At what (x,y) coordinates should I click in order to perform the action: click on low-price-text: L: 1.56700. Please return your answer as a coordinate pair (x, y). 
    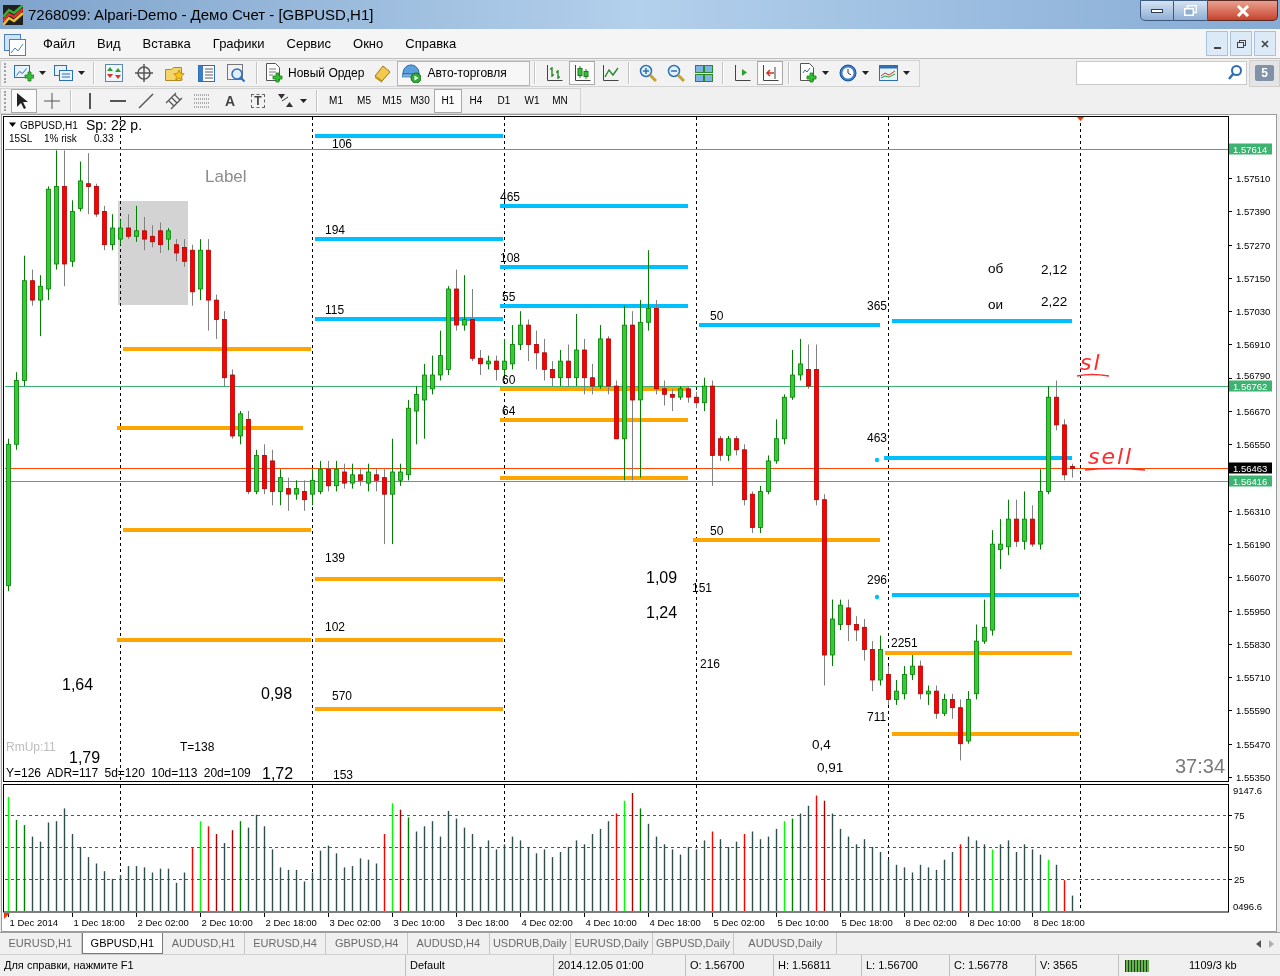
    Looking at the image, I should click on (906, 965).